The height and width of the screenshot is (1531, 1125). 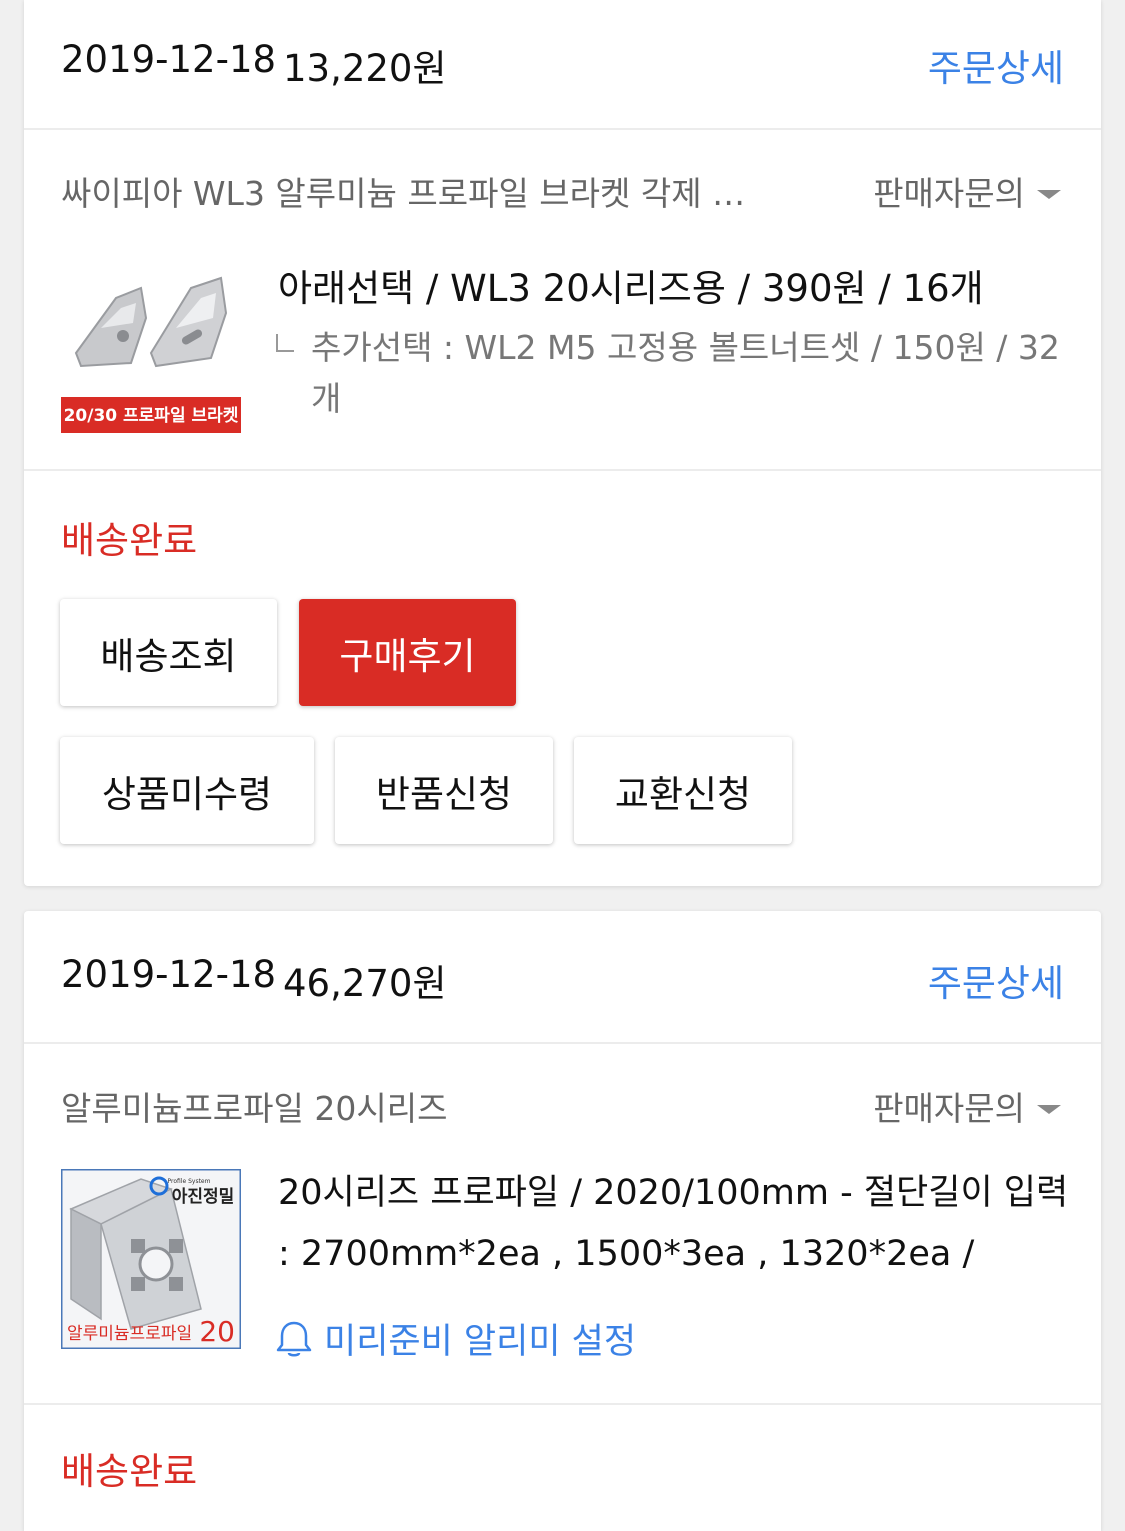 I want to click on order-header: 2019-12-18 46,270원 주문상세, so click(x=562, y=977).